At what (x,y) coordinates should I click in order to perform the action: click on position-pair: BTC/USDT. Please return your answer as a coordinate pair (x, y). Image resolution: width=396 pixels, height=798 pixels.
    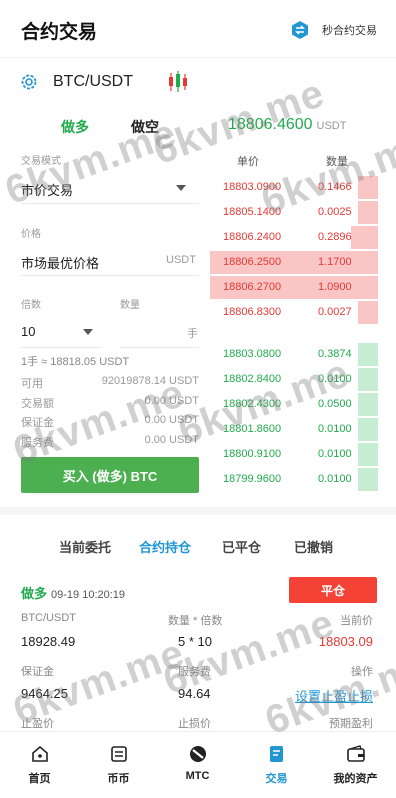
    Looking at the image, I should click on (48, 618).